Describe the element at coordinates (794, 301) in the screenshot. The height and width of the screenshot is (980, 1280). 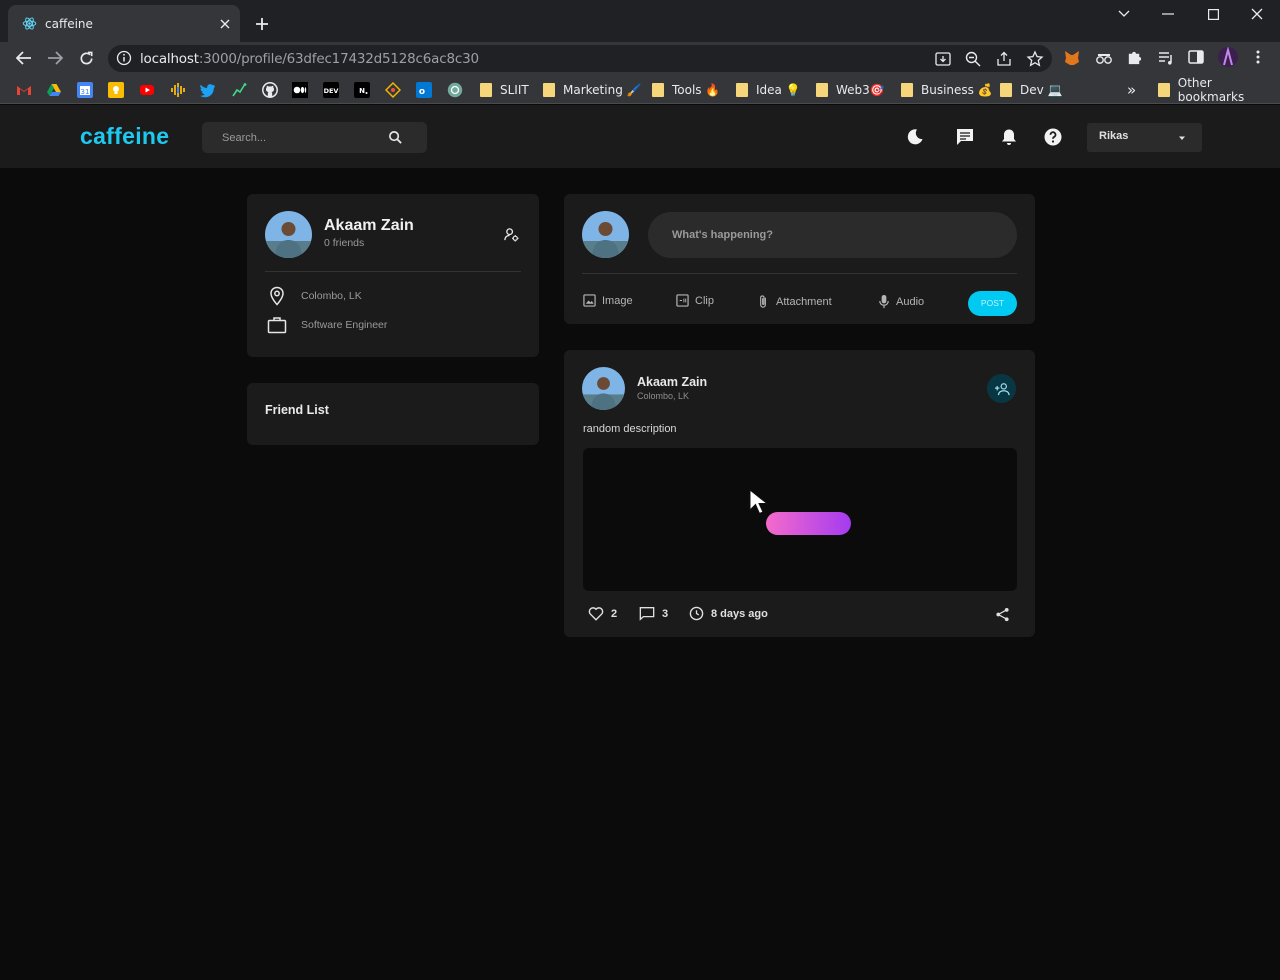
I see `add-attachment-button: Attachment` at that location.